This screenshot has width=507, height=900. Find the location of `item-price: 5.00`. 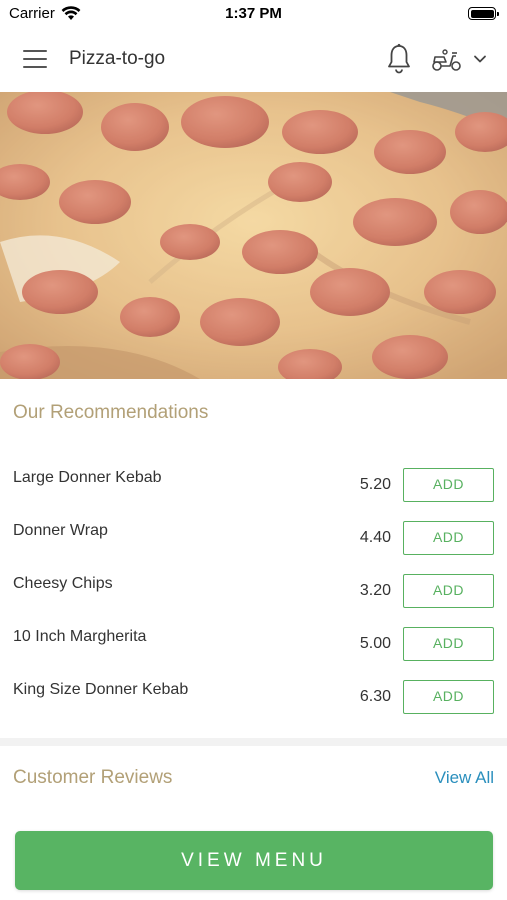

item-price: 5.00 is located at coordinates (375, 643).